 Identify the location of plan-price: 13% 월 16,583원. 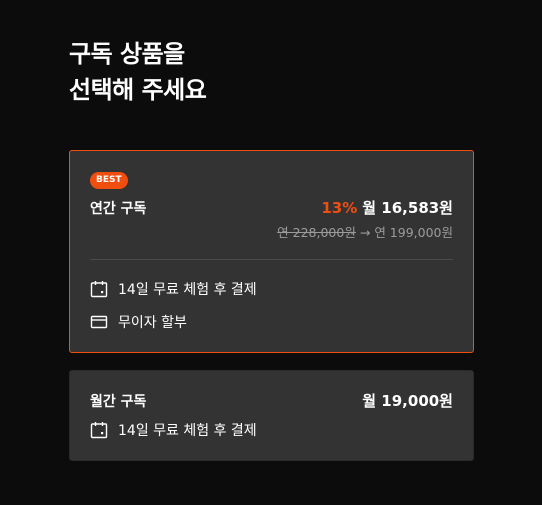
(387, 207).